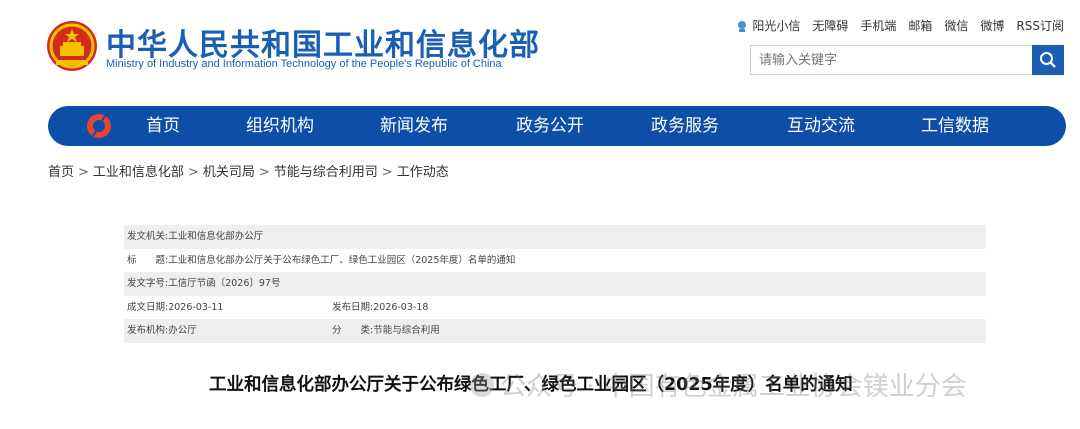 The image size is (1080, 429). What do you see at coordinates (224, 283) in the screenshot?
I see `meta-value: 工信厅节函〔2026〕97号` at bounding box center [224, 283].